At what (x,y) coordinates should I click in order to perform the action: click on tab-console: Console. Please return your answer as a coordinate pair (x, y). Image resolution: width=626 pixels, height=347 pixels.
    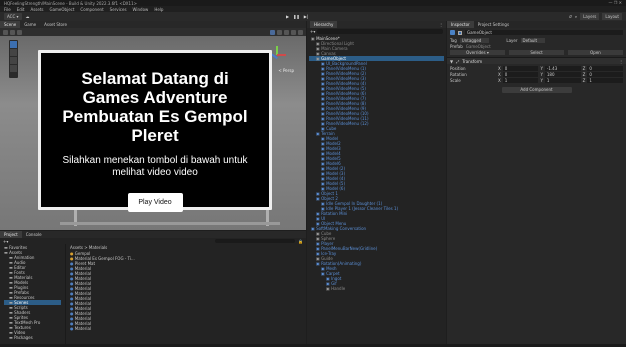
    Looking at the image, I should click on (34, 234).